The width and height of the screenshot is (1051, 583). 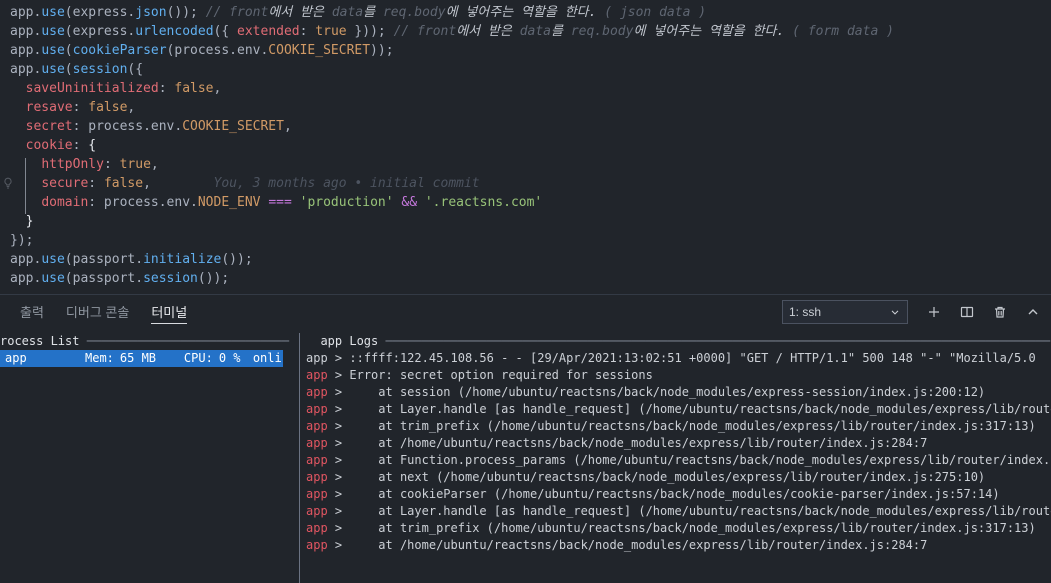 I want to click on code-line: app.use(session({, so click(x=77, y=69).